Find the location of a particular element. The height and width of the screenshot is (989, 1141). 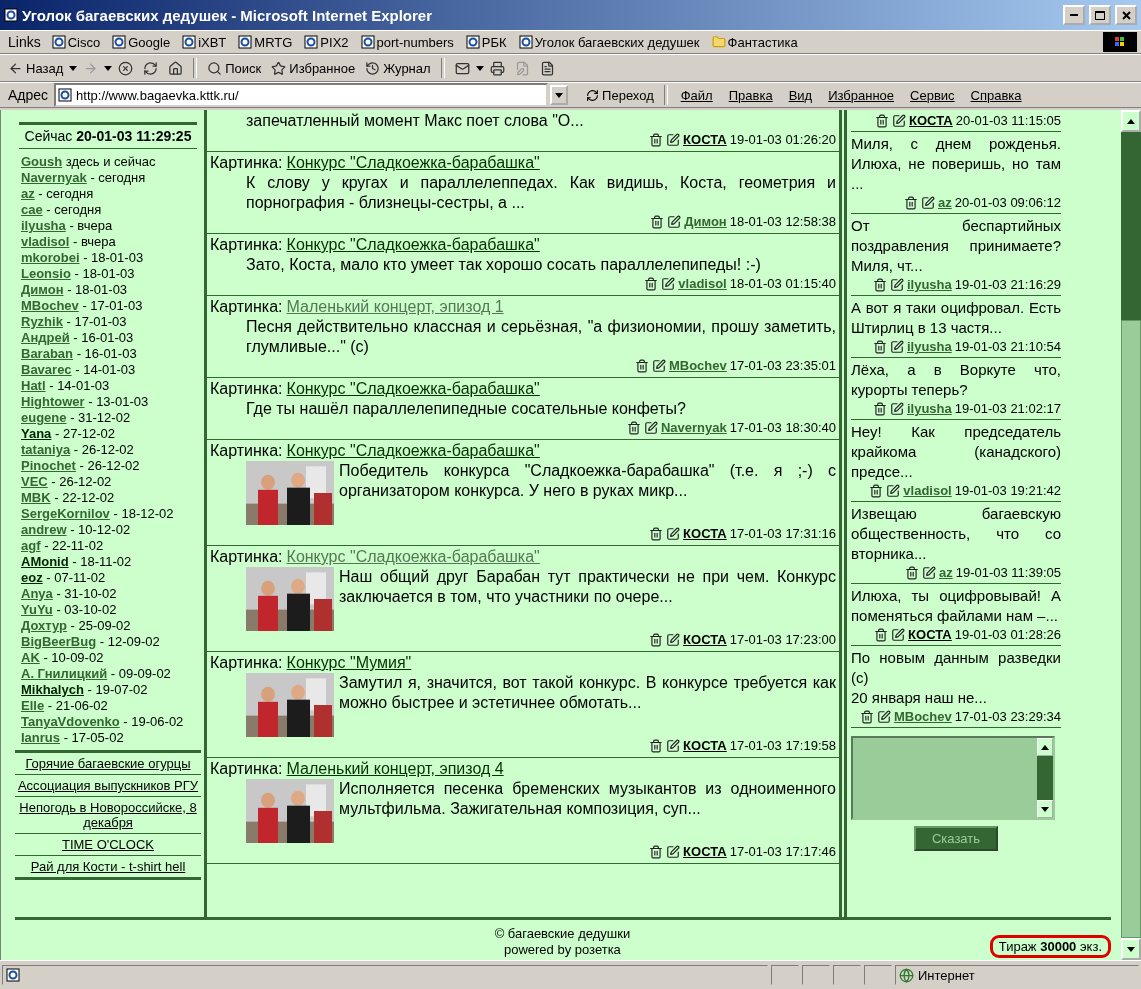

author-link: Navernyak is located at coordinates (693, 428).